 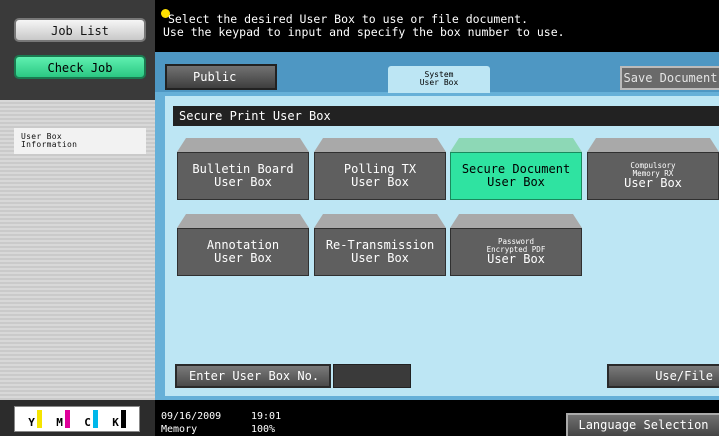 What do you see at coordinates (372, 376) in the screenshot?
I see `user-box-number-field` at bounding box center [372, 376].